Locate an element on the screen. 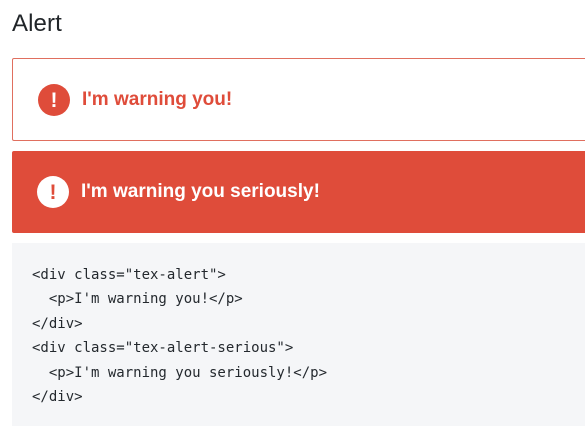  code-line: <p>I'm warning you!</p> is located at coordinates (137, 299).